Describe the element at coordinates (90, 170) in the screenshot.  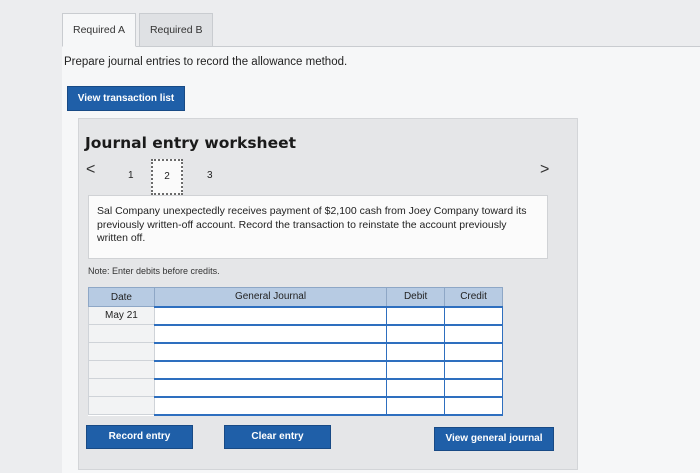
I see `previous-page-icon: <` at that location.